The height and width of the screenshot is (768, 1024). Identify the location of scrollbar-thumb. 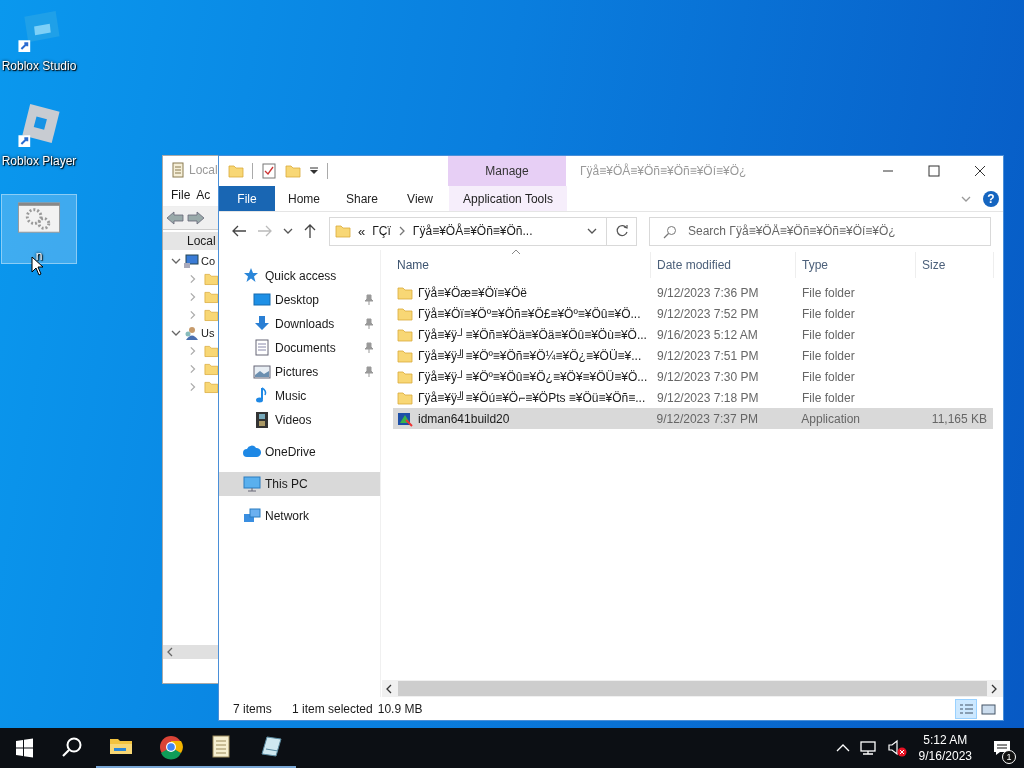
(692, 688).